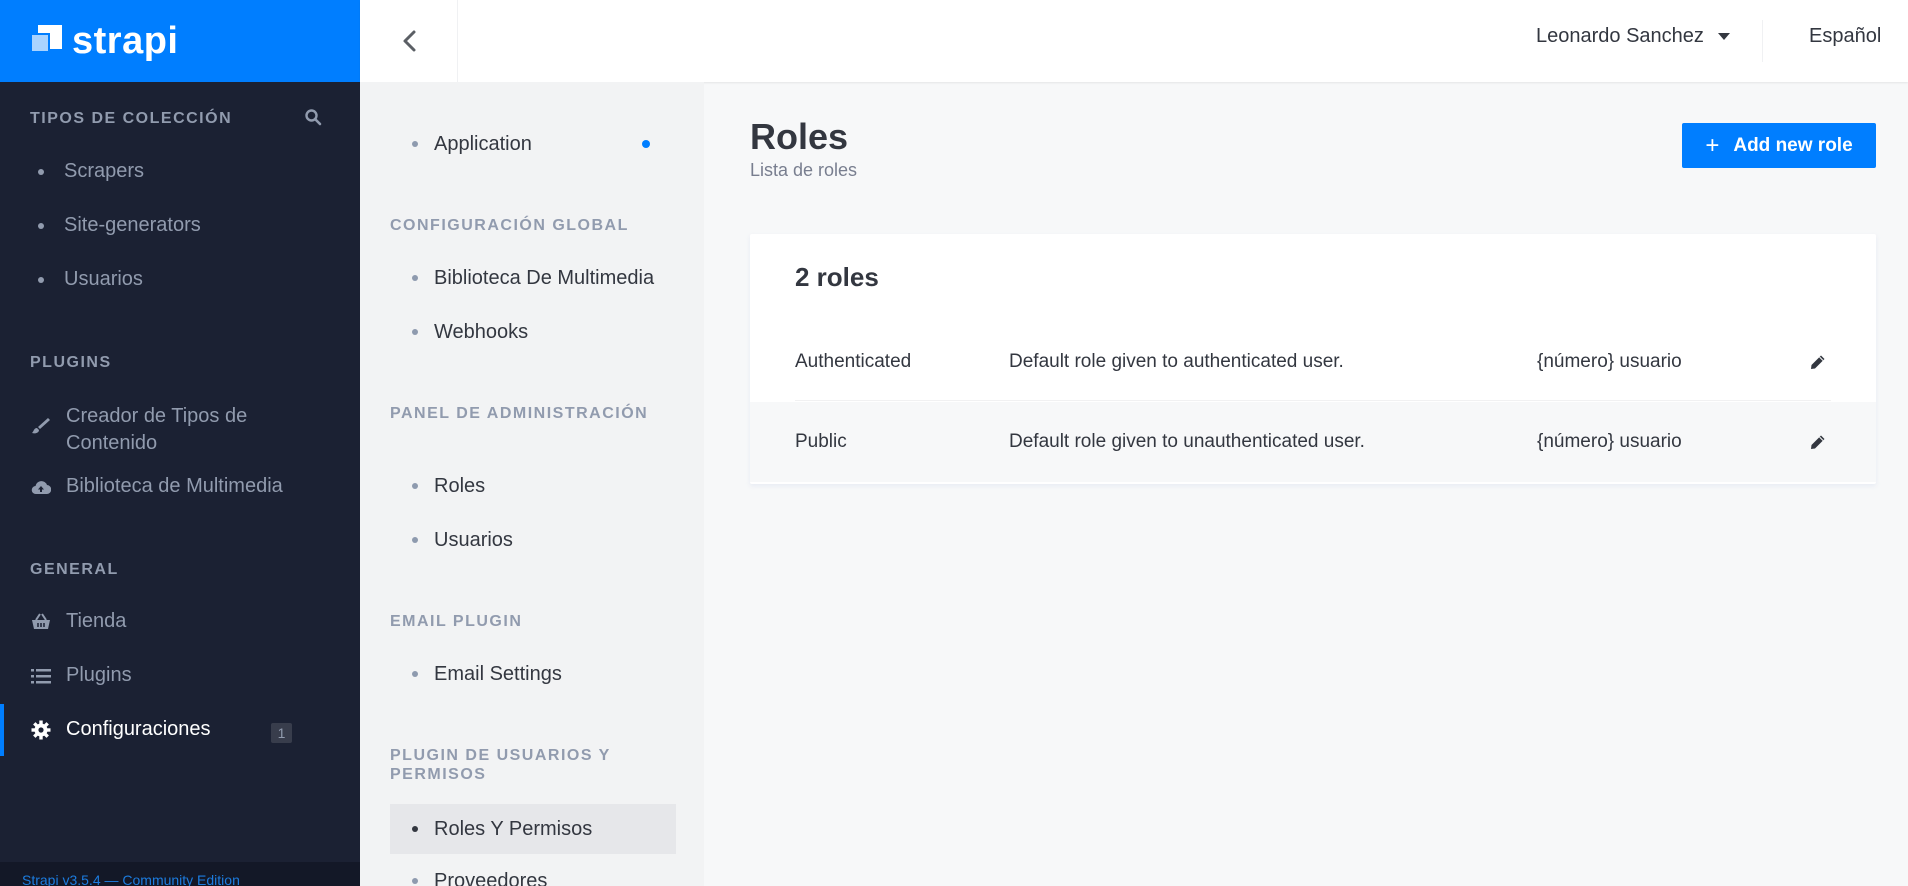  Describe the element at coordinates (481, 331) in the screenshot. I see `subnav-item-label: Webhooks` at that location.